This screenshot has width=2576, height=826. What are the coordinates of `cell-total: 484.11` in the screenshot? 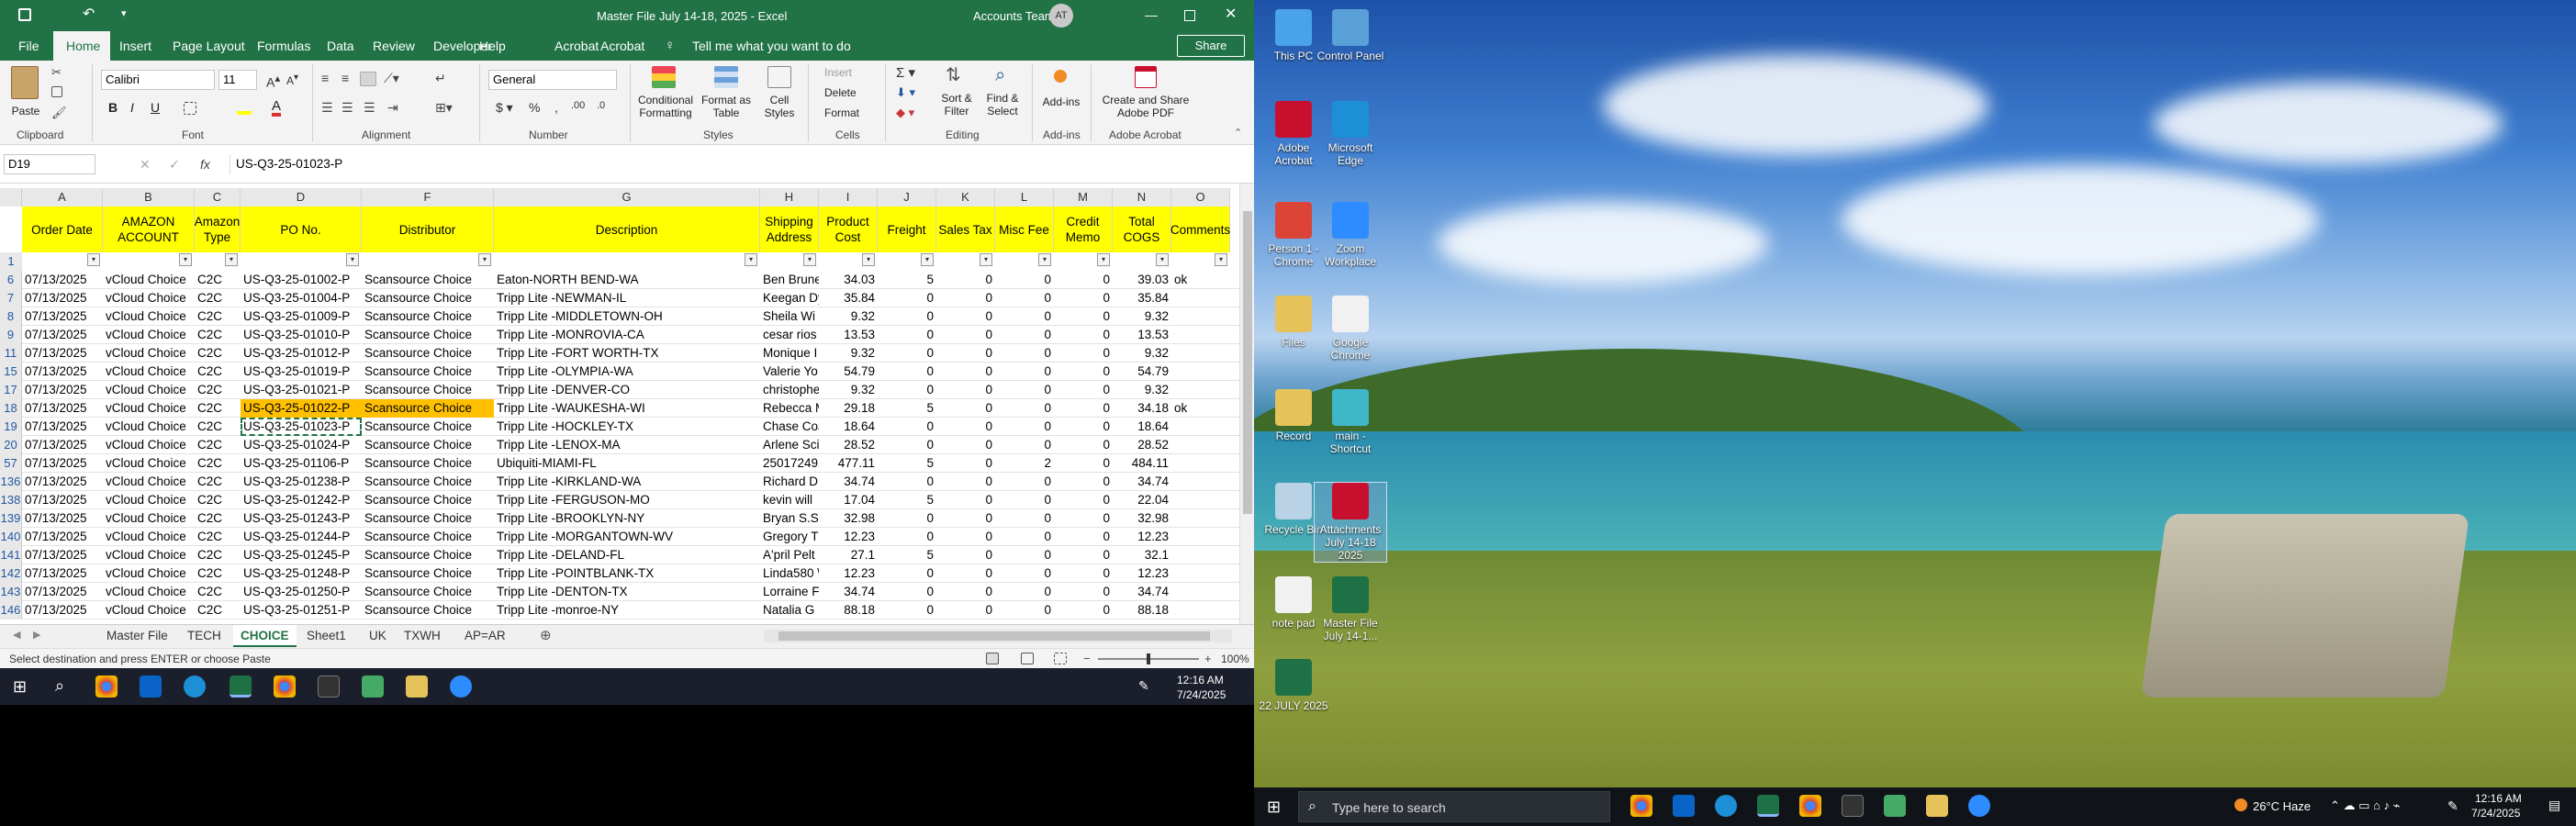 It's located at (1142, 464).